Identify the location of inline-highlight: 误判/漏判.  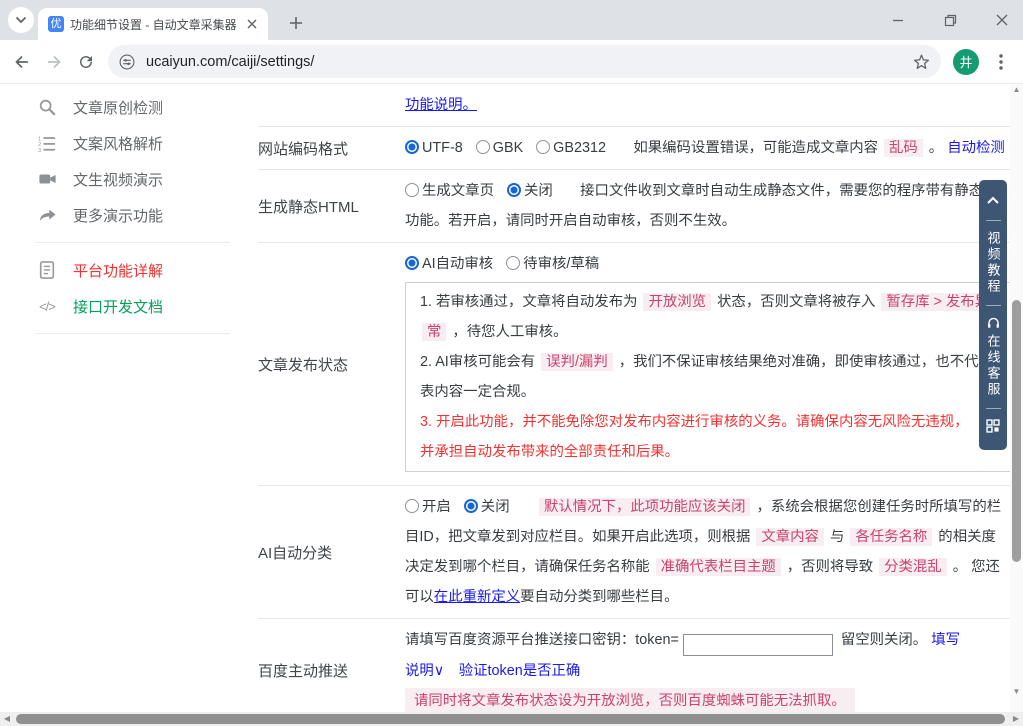
(577, 362).